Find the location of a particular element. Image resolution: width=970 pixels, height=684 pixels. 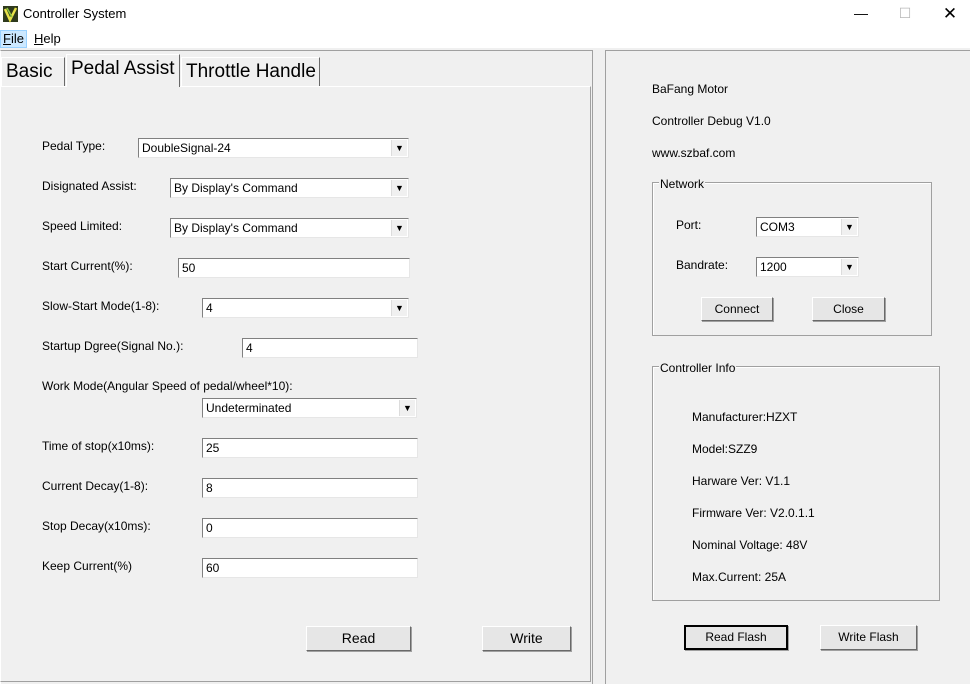

menu-bar: File Help is located at coordinates (485, 38).